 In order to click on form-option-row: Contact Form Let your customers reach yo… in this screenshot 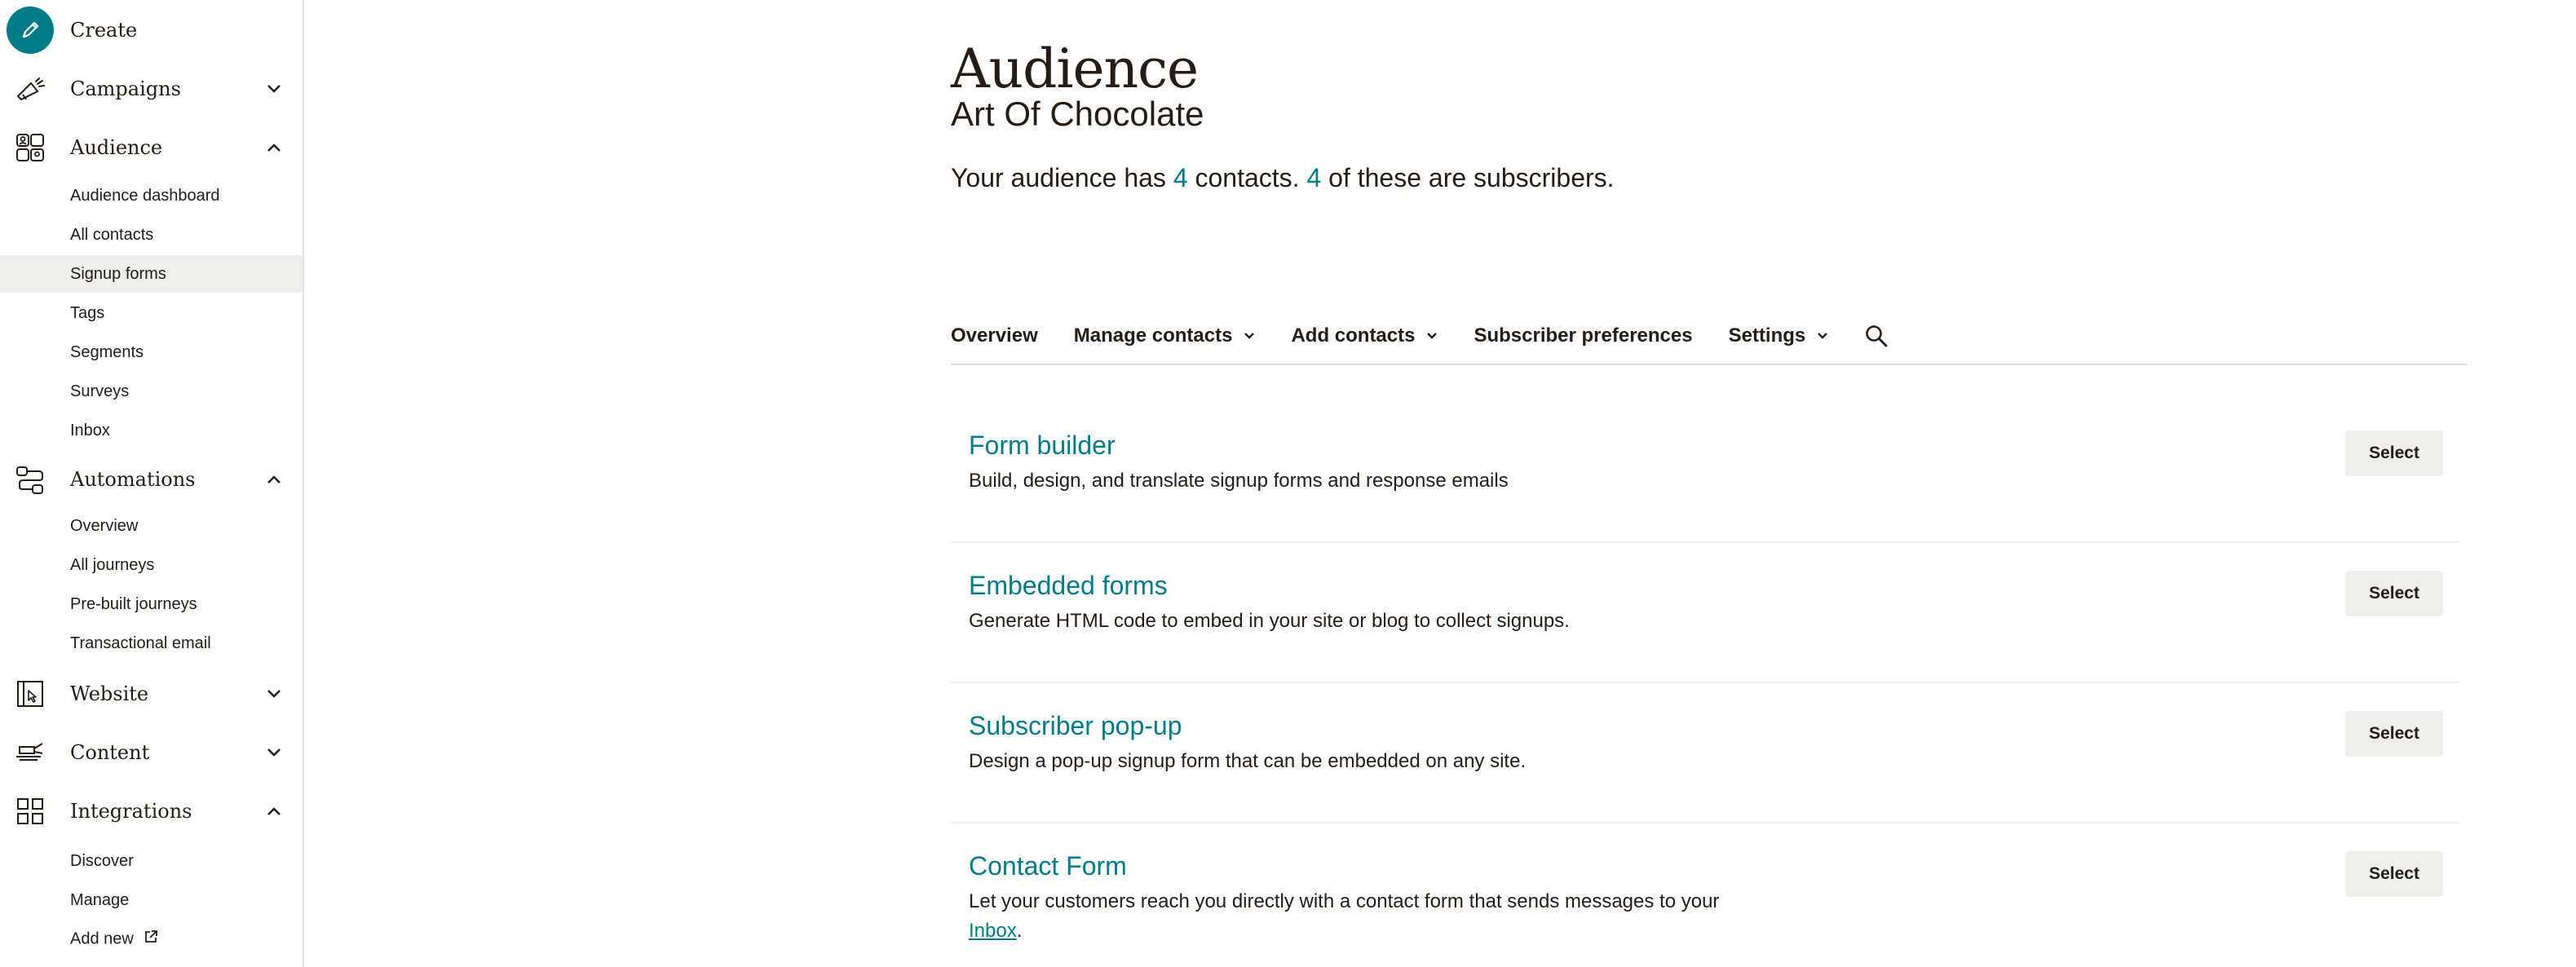, I will do `click(1705, 895)`.